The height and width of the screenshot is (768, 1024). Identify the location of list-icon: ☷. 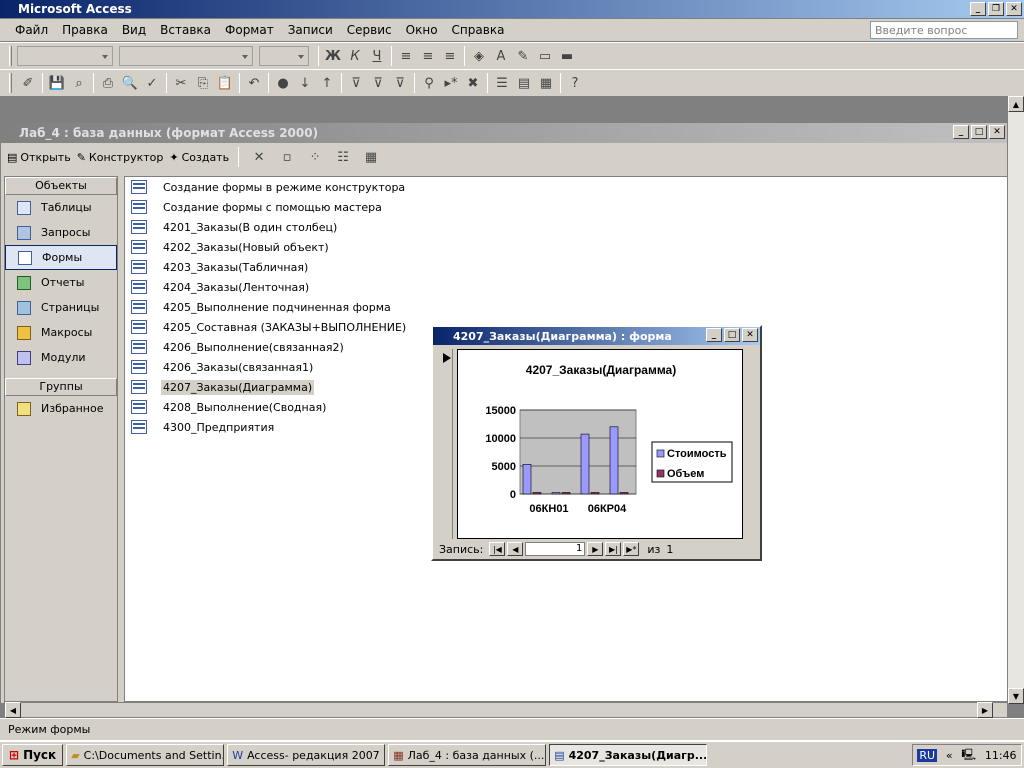
(343, 157).